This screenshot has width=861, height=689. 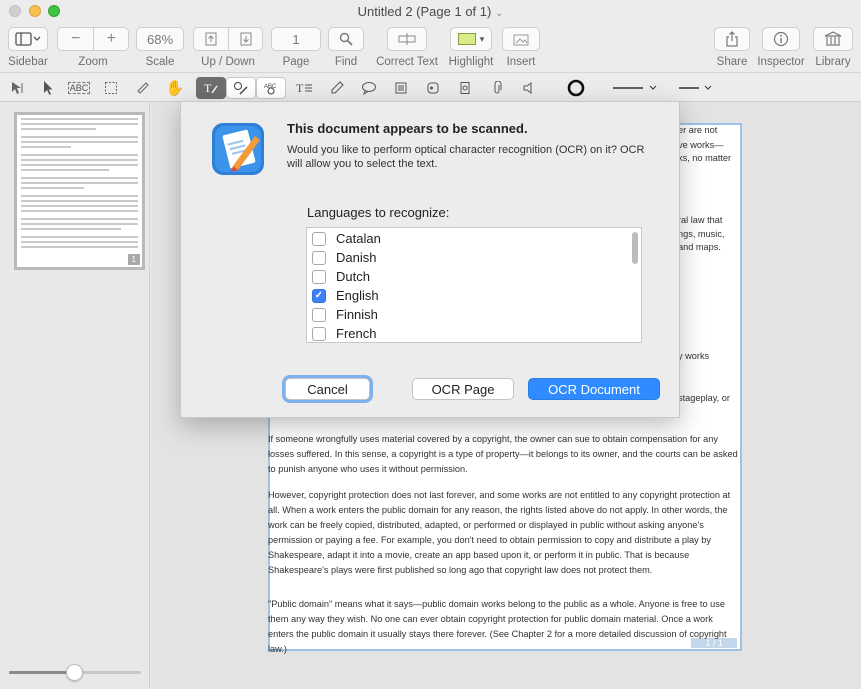 I want to click on text-box-tool: T, so click(x=304, y=88).